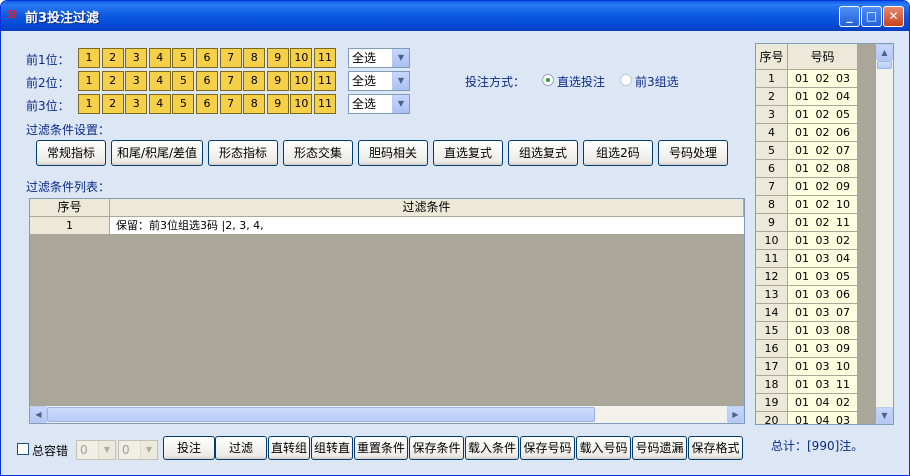 This screenshot has height=476, width=910. What do you see at coordinates (112, 81) in the screenshot?
I see `pos2-number-2: 2` at bounding box center [112, 81].